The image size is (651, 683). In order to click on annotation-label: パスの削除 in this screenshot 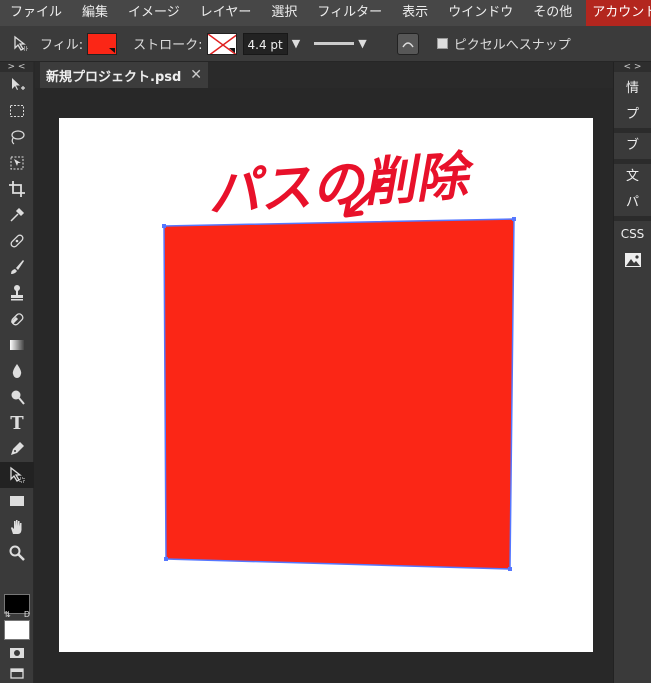, I will do `click(342, 185)`.